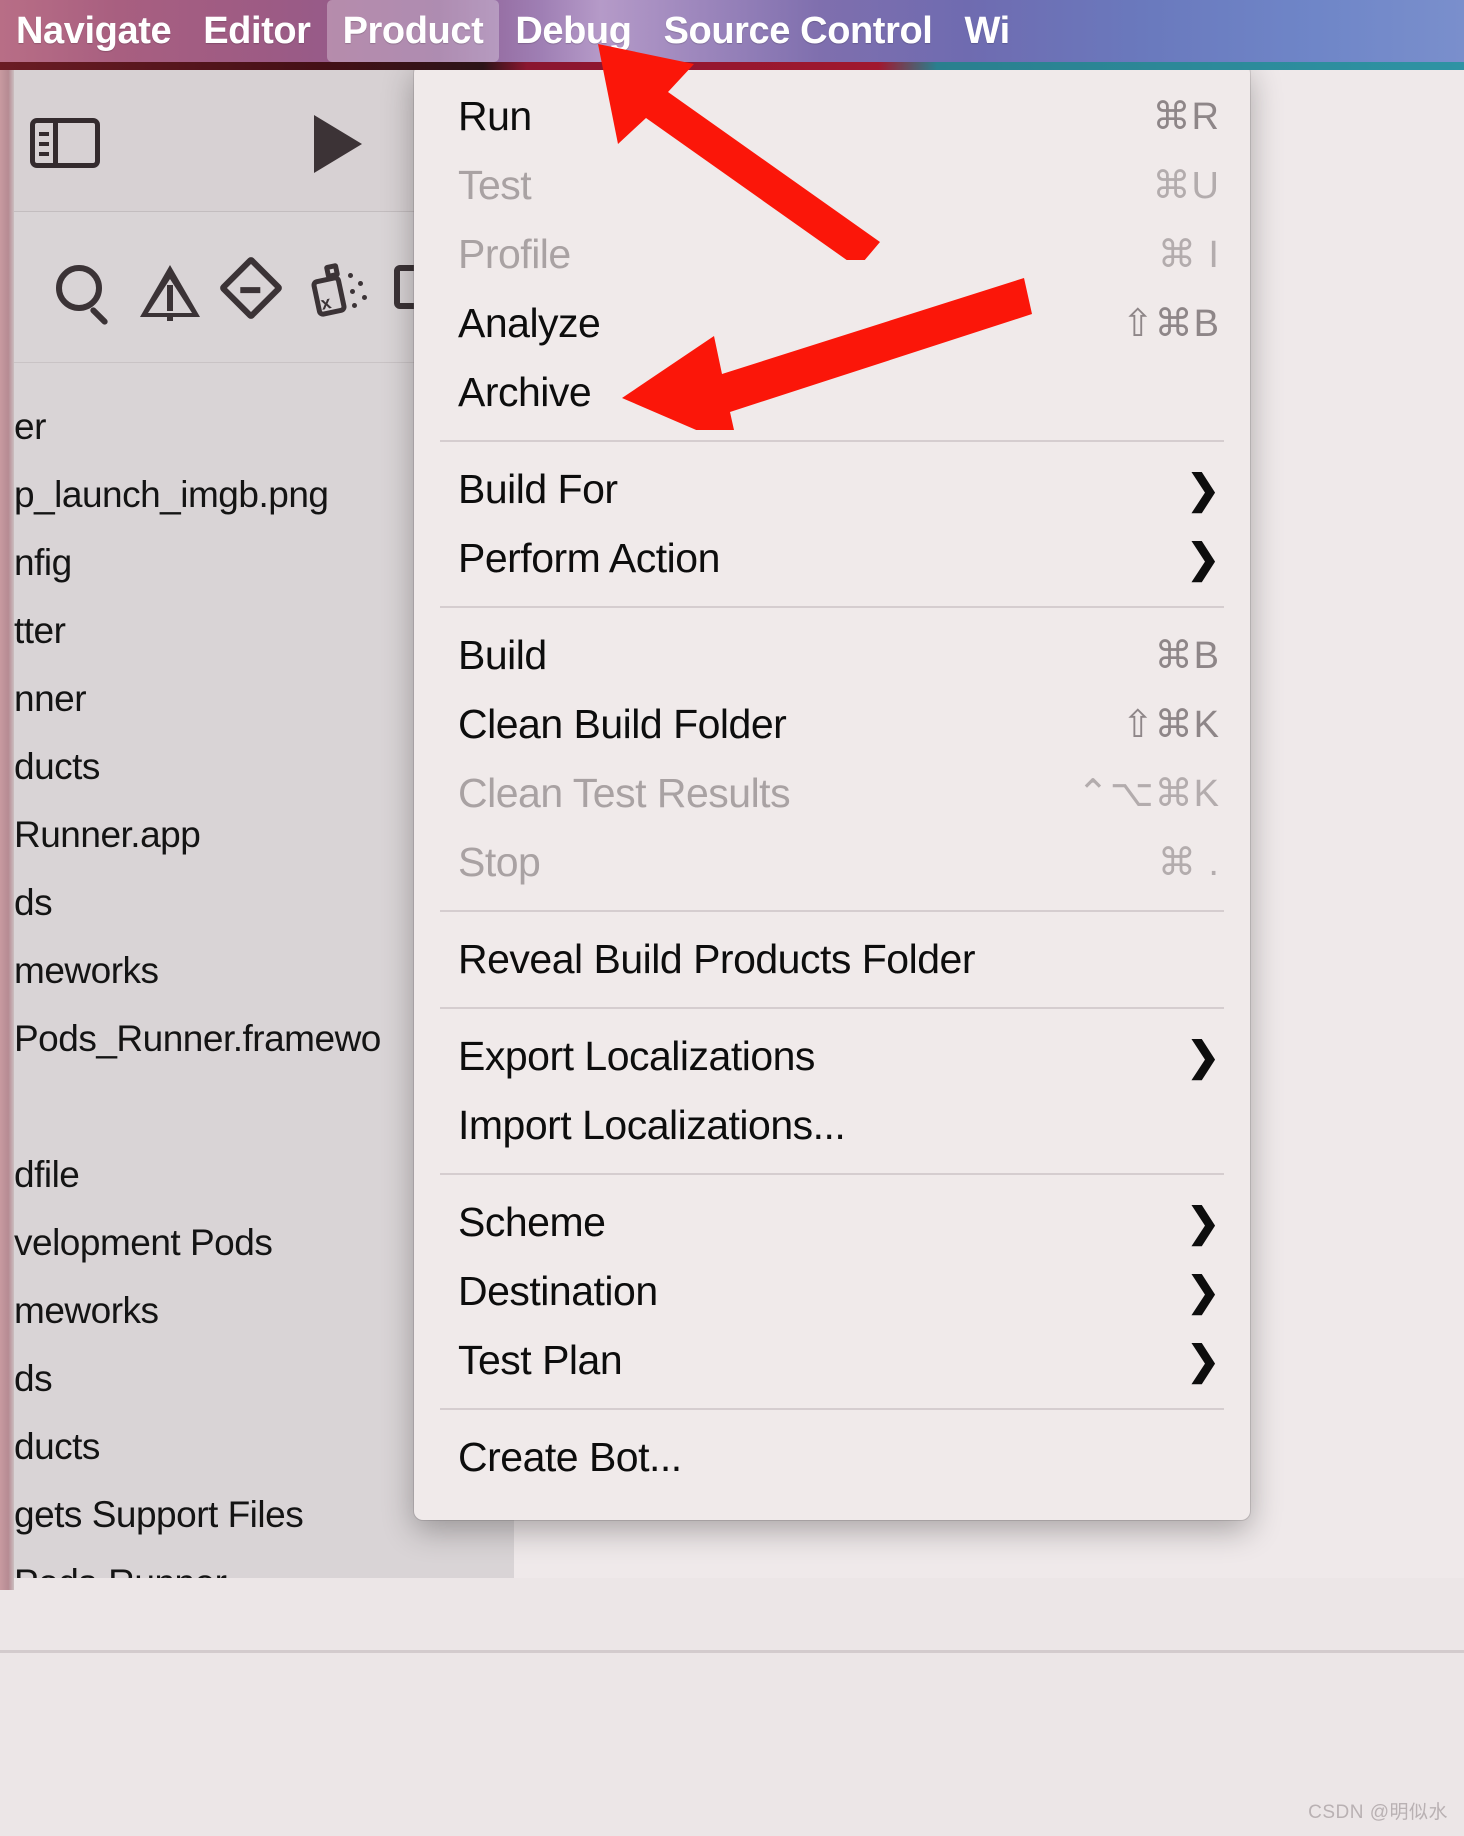  What do you see at coordinates (832, 1222) in the screenshot?
I see `menu-item-scheme: Scheme ❯` at bounding box center [832, 1222].